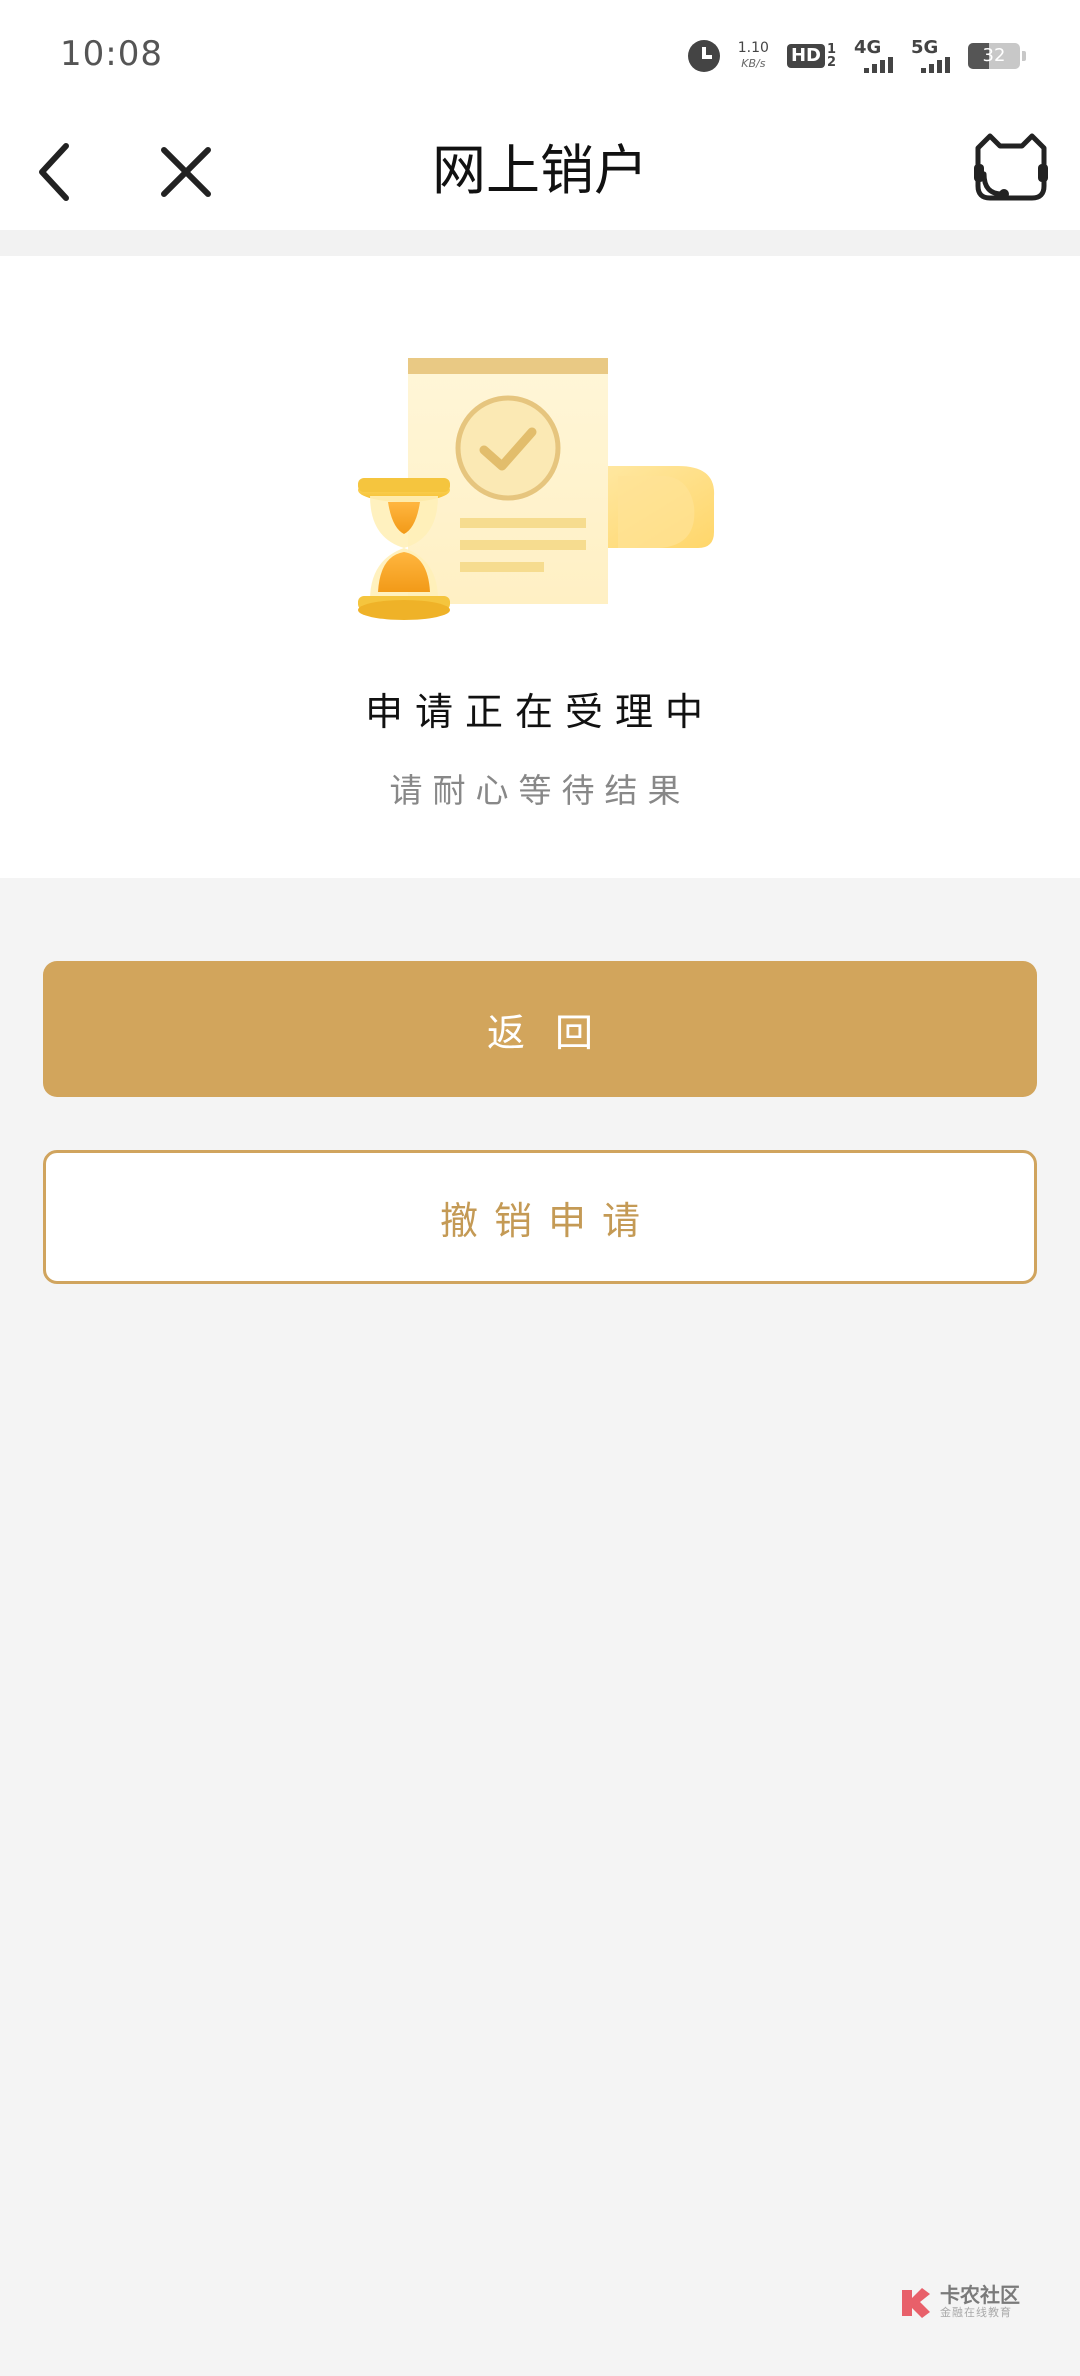 This screenshot has height=2376, width=1080. What do you see at coordinates (540, 790) in the screenshot?
I see `status-subtitle: 请耐心等待结果` at bounding box center [540, 790].